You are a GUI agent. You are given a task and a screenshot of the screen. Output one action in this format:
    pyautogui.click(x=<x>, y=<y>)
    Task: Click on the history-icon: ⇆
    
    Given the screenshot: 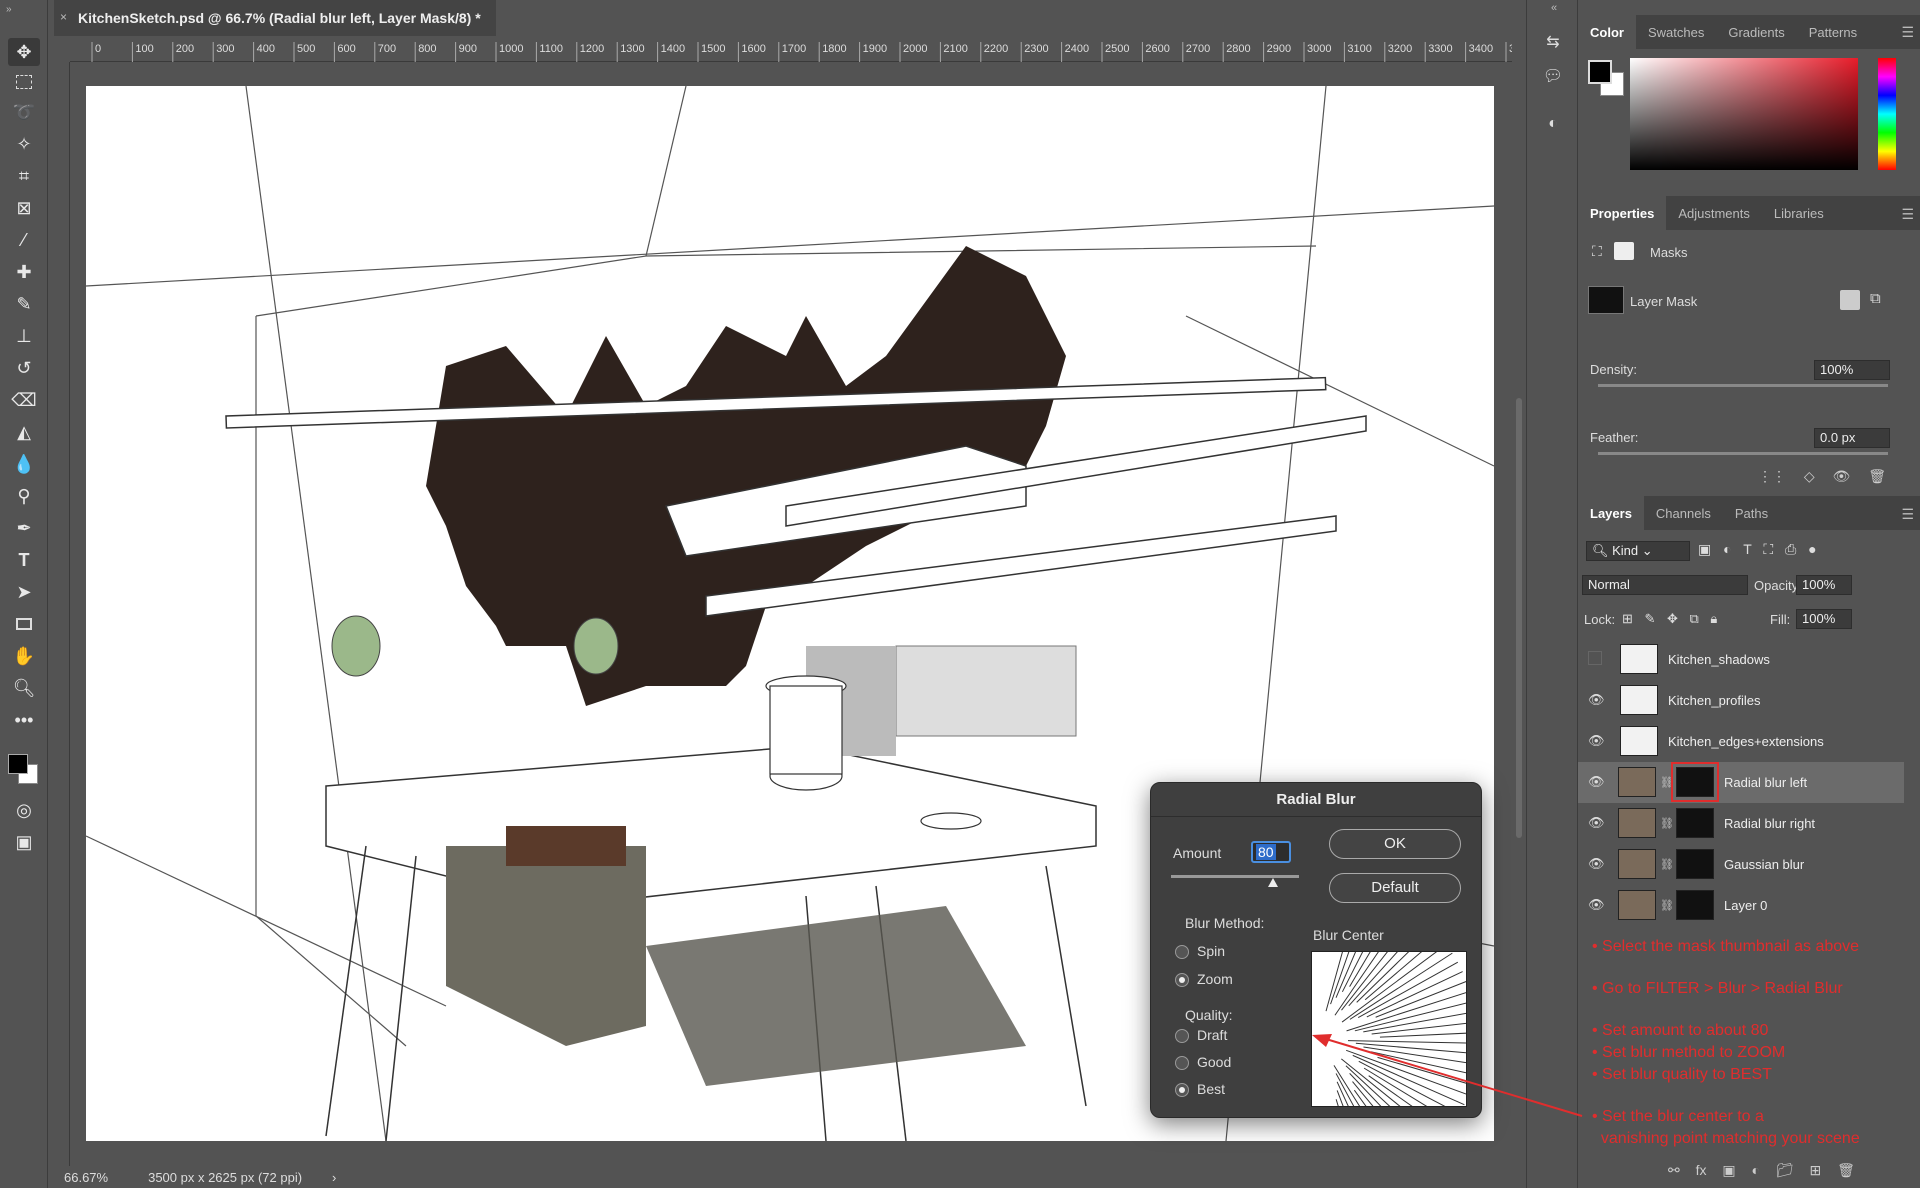 What is the action you would take?
    pyautogui.click(x=1553, y=42)
    